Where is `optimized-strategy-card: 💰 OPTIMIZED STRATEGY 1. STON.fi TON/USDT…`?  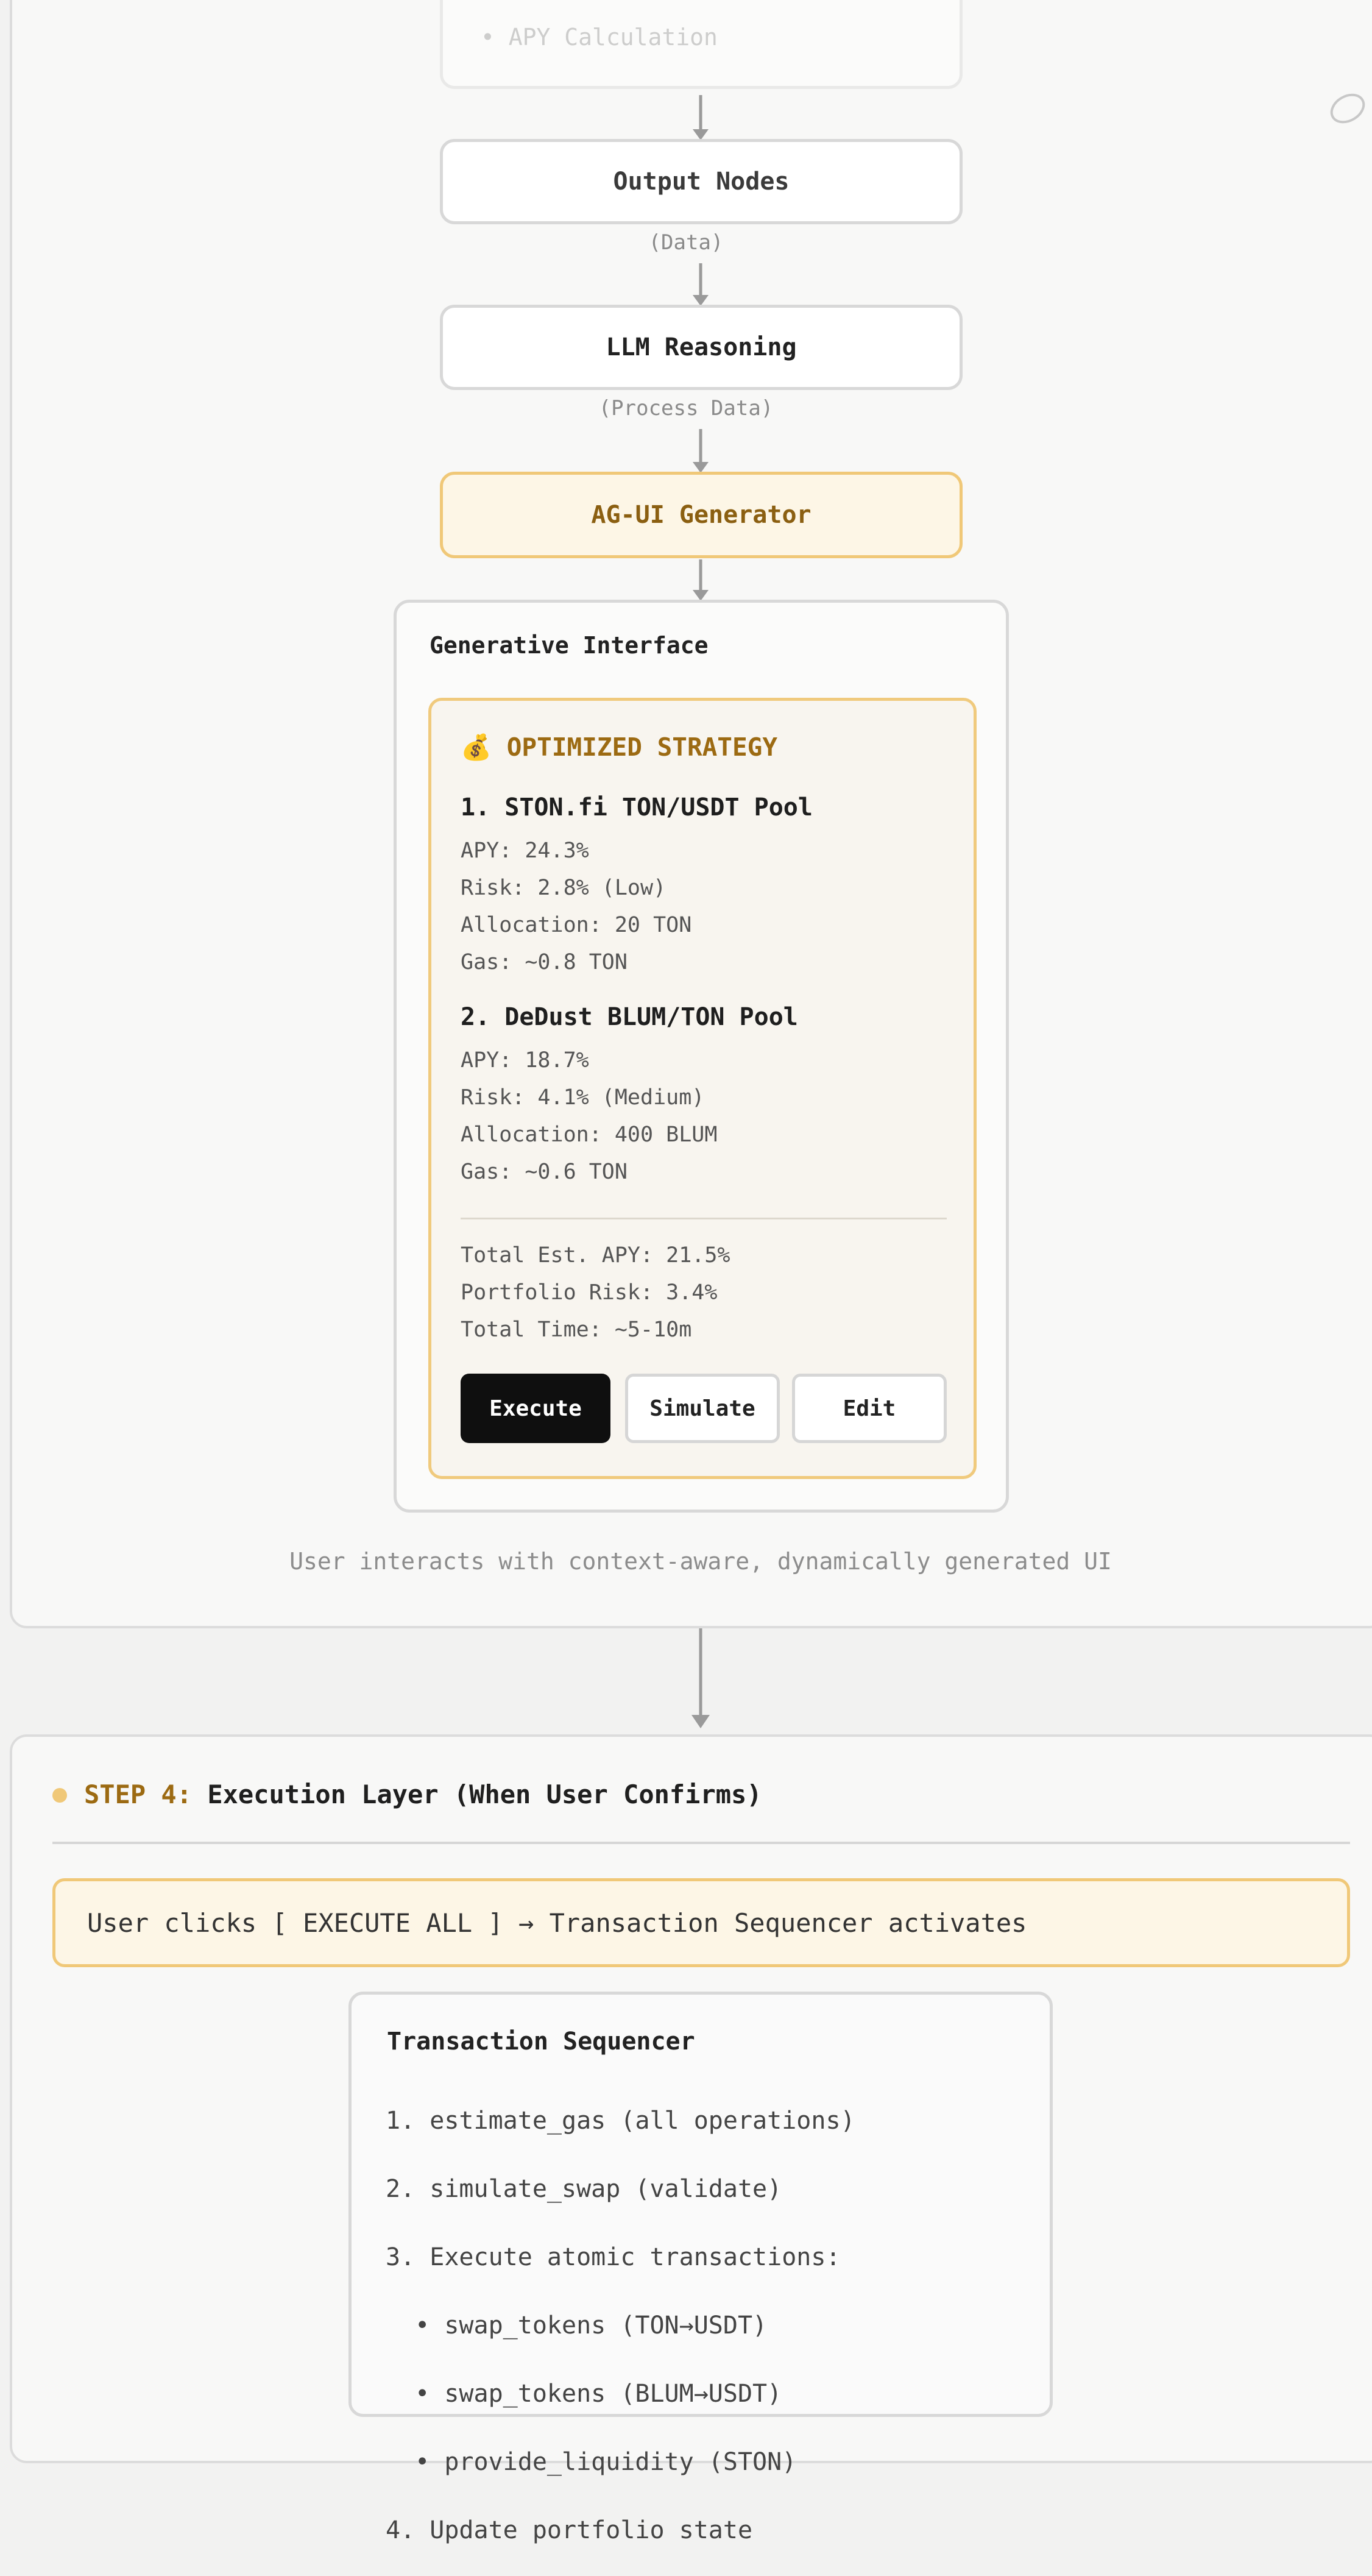
optimized-strategy-card: 💰 OPTIMIZED STRATEGY 1. STON.fi TON/USDT… is located at coordinates (703, 1089).